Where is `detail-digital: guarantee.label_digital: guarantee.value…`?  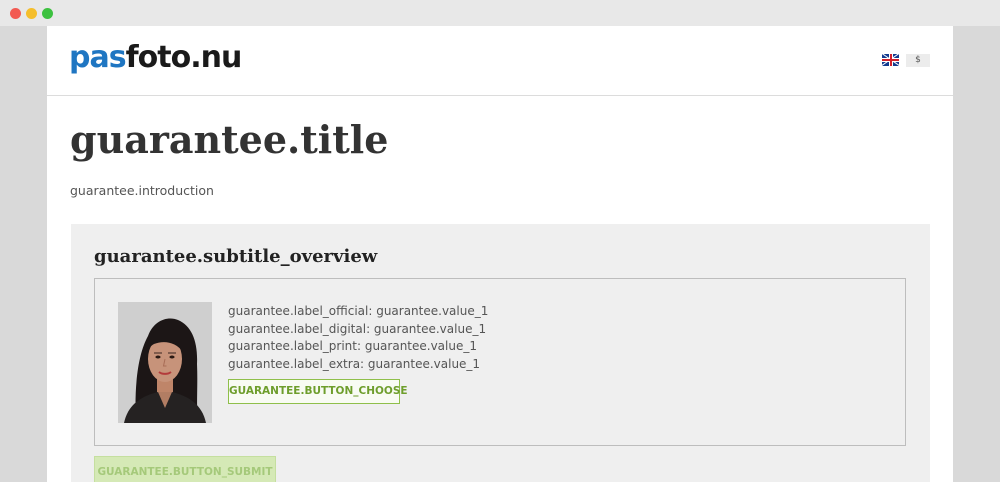 detail-digital: guarantee.label_digital: guarantee.value… is located at coordinates (357, 328).